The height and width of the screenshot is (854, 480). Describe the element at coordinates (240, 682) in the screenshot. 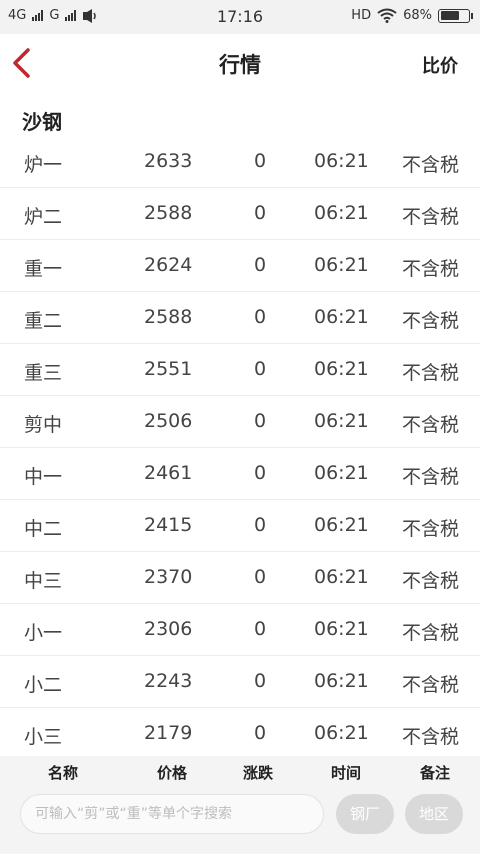

I see `table-row: 小二 2243 0 06:21 不含税` at that location.